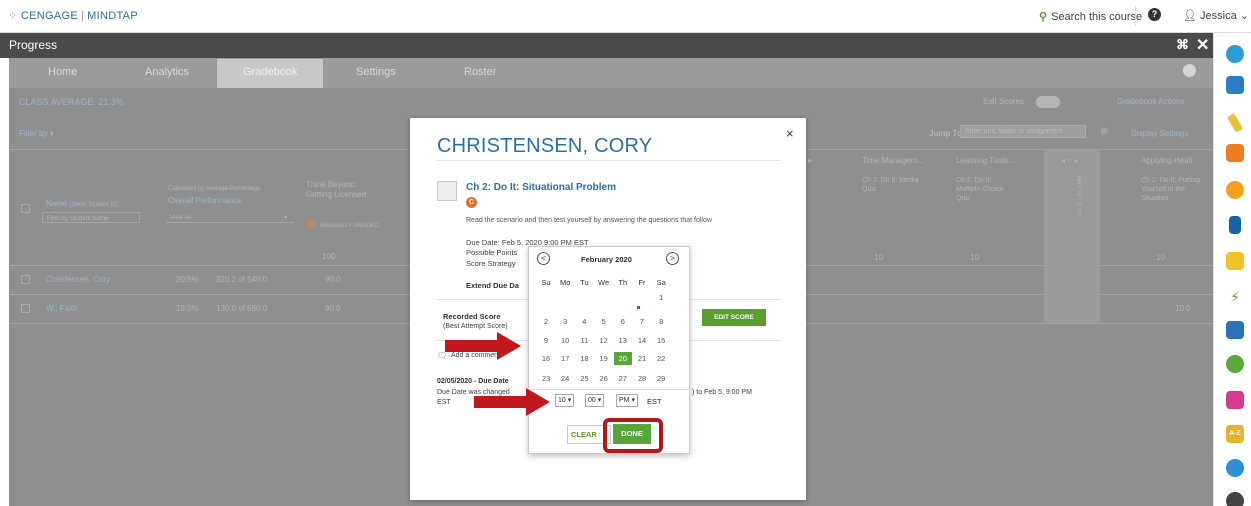 This screenshot has height=506, width=1251. What do you see at coordinates (1183, 309) in the screenshot?
I see `row-value: 10.0` at bounding box center [1183, 309].